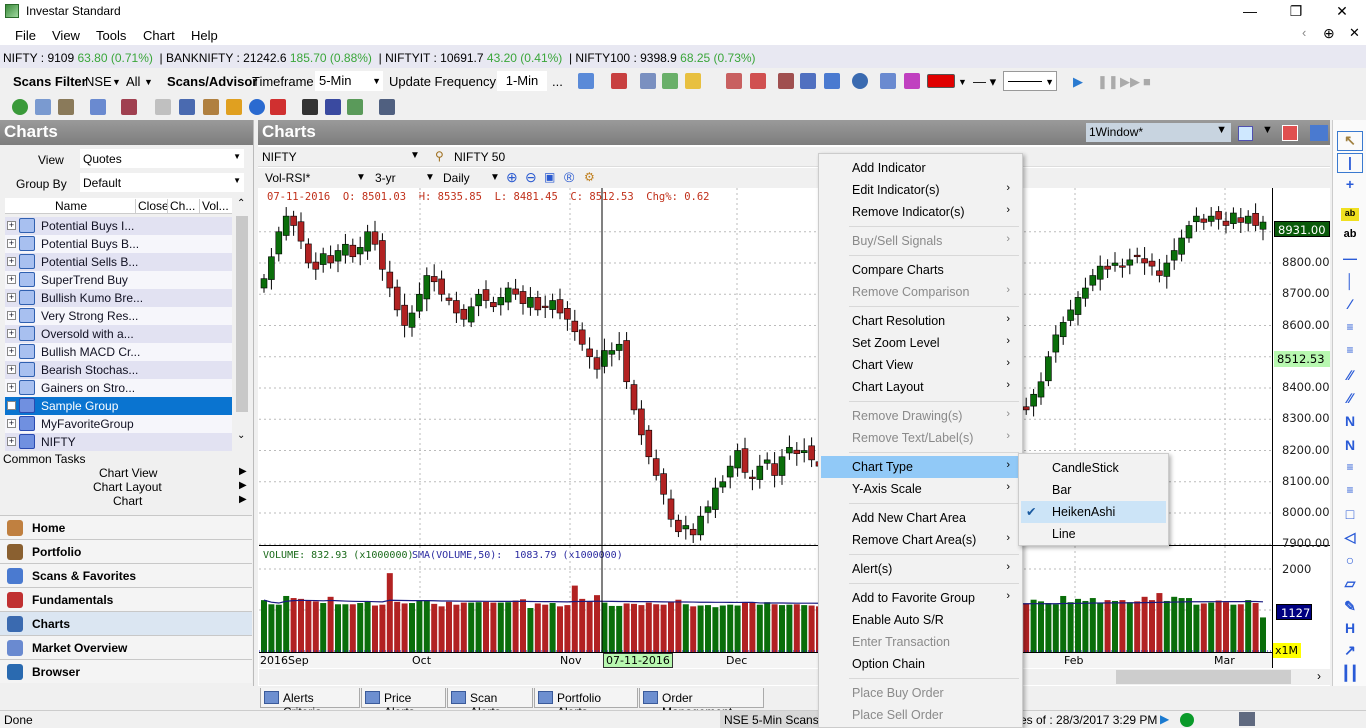  I want to click on trend-line-icon: ∕, so click(1350, 306).